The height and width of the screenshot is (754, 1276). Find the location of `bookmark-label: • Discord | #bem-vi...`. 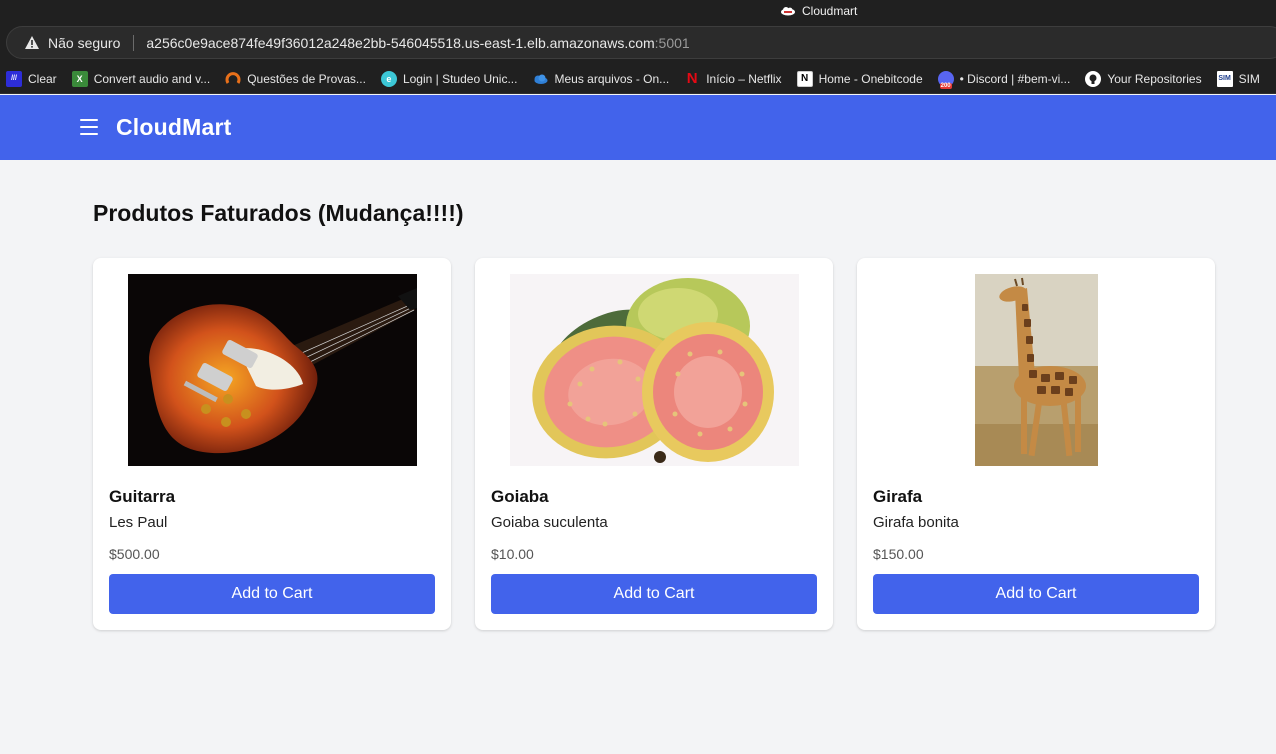

bookmark-label: • Discord | #bem-vi... is located at coordinates (1015, 78).